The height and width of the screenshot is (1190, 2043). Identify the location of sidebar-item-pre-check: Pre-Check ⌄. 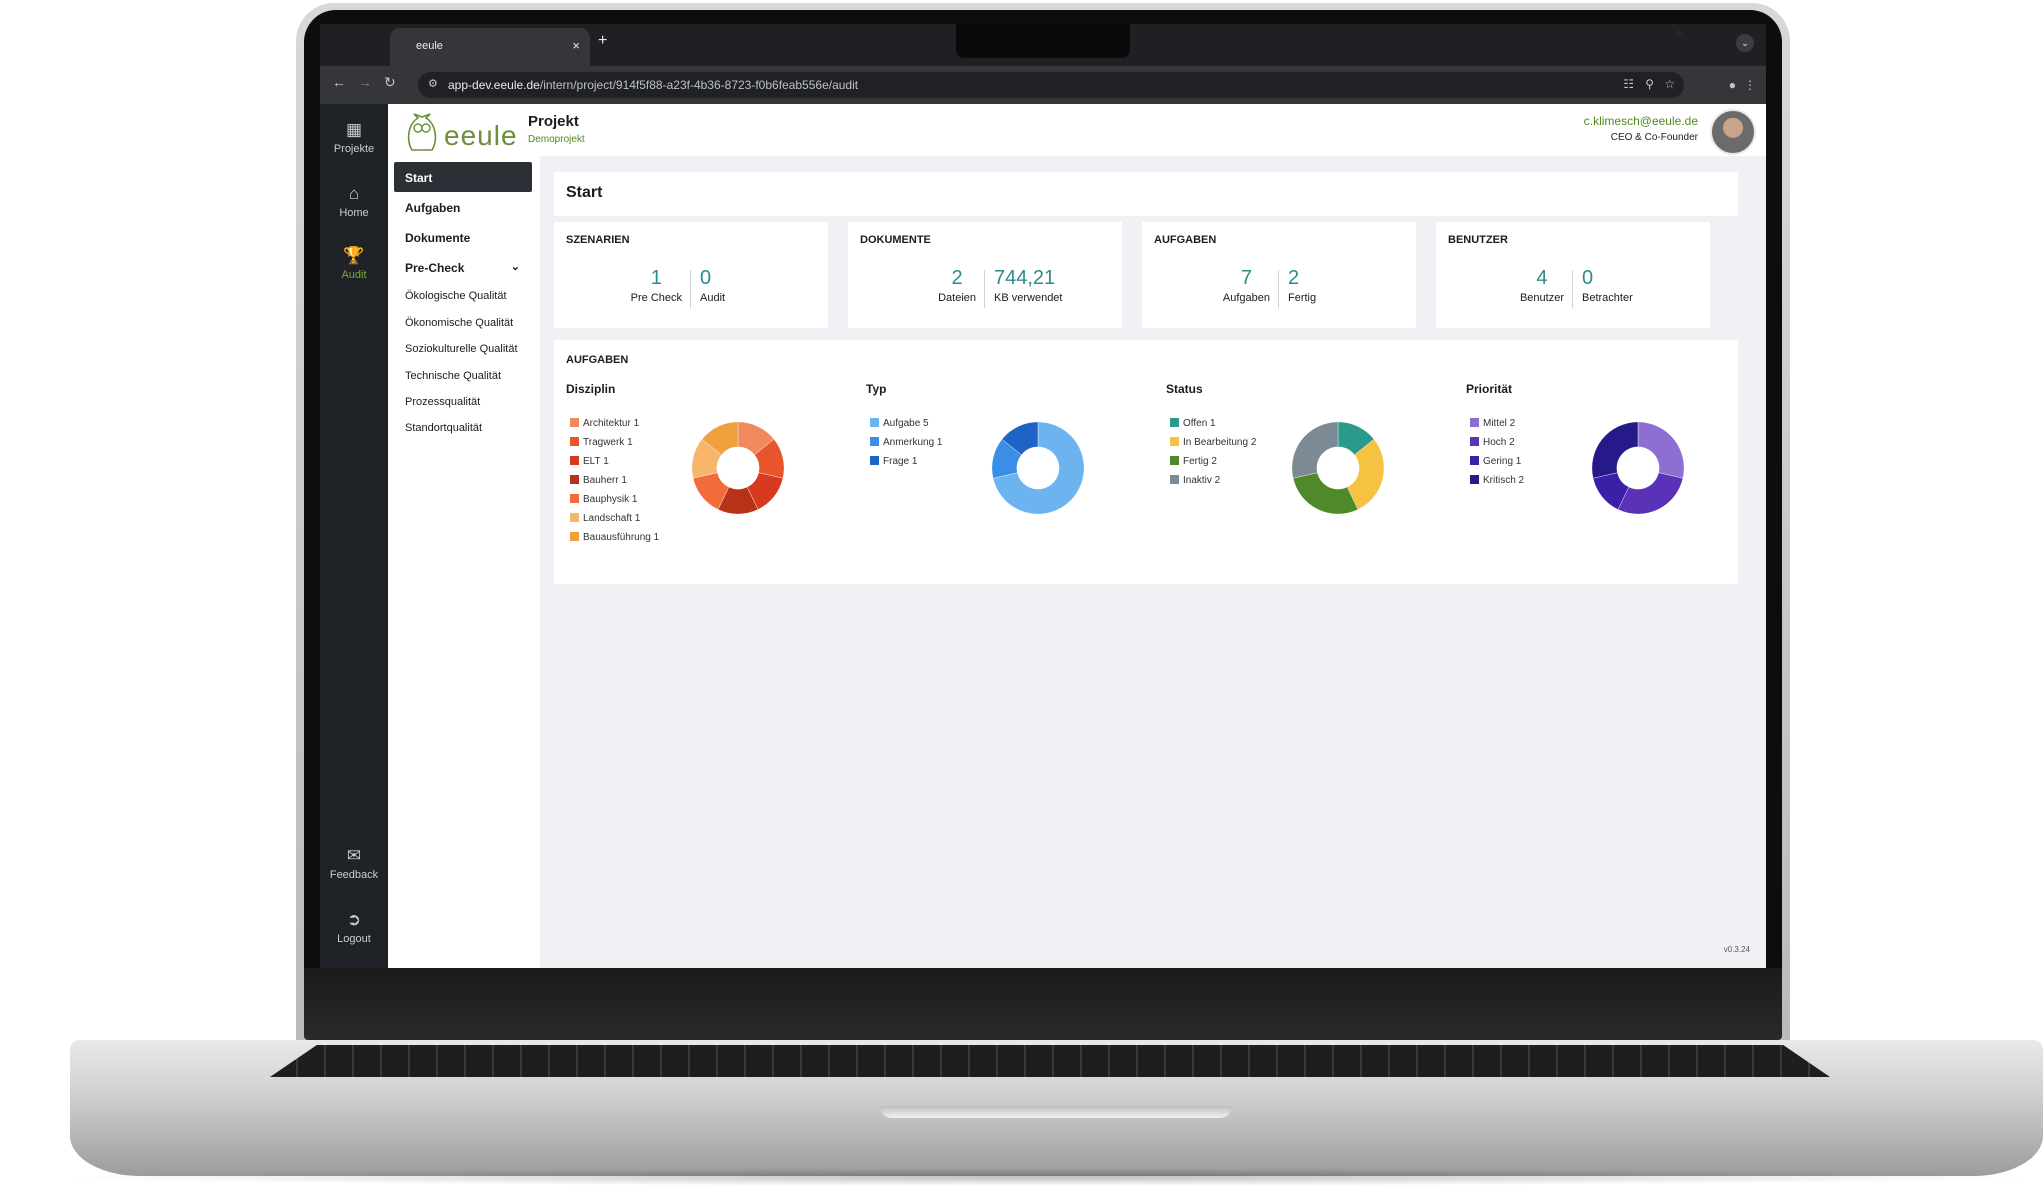
(463, 267).